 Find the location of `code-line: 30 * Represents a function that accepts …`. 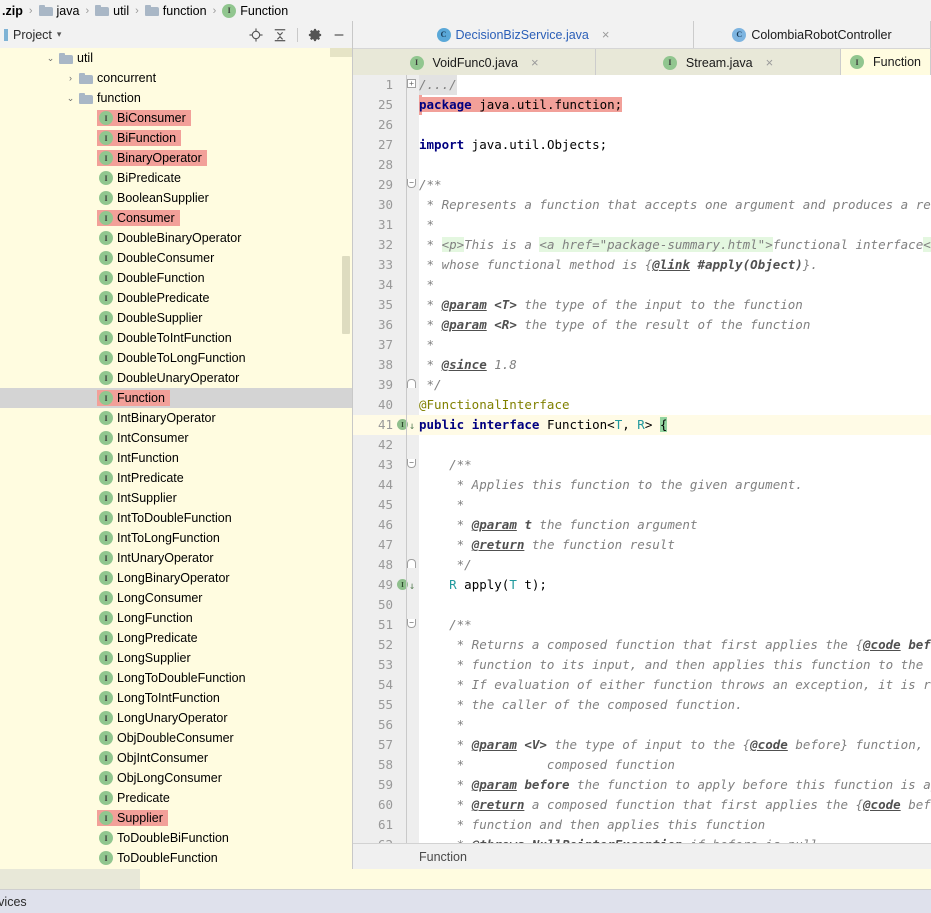

code-line: 30 * Represents a function that accepts … is located at coordinates (642, 205).